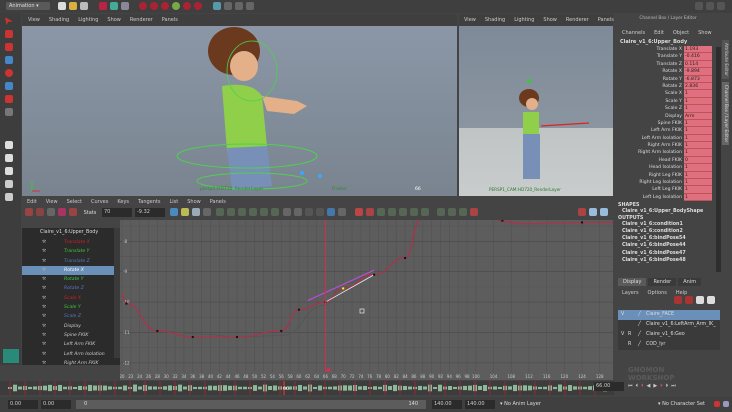 The height and width of the screenshot is (412, 732). I want to click on channel-row: Rotate Y -6.873, so click(668, 79).